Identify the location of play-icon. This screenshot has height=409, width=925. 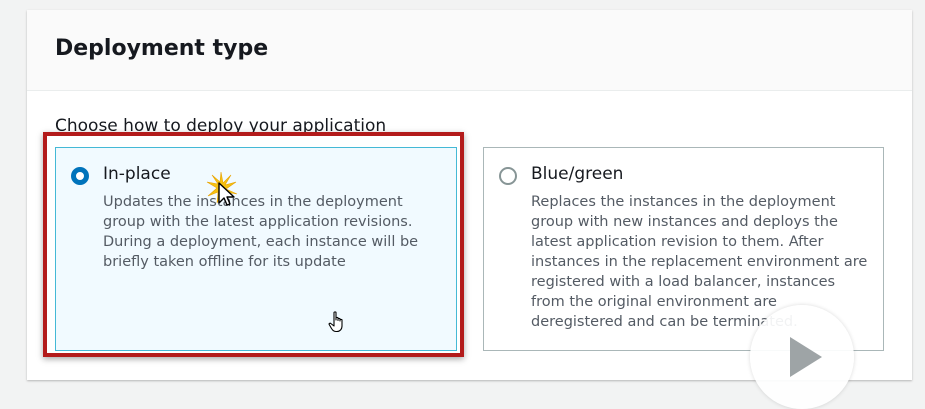
(806, 357).